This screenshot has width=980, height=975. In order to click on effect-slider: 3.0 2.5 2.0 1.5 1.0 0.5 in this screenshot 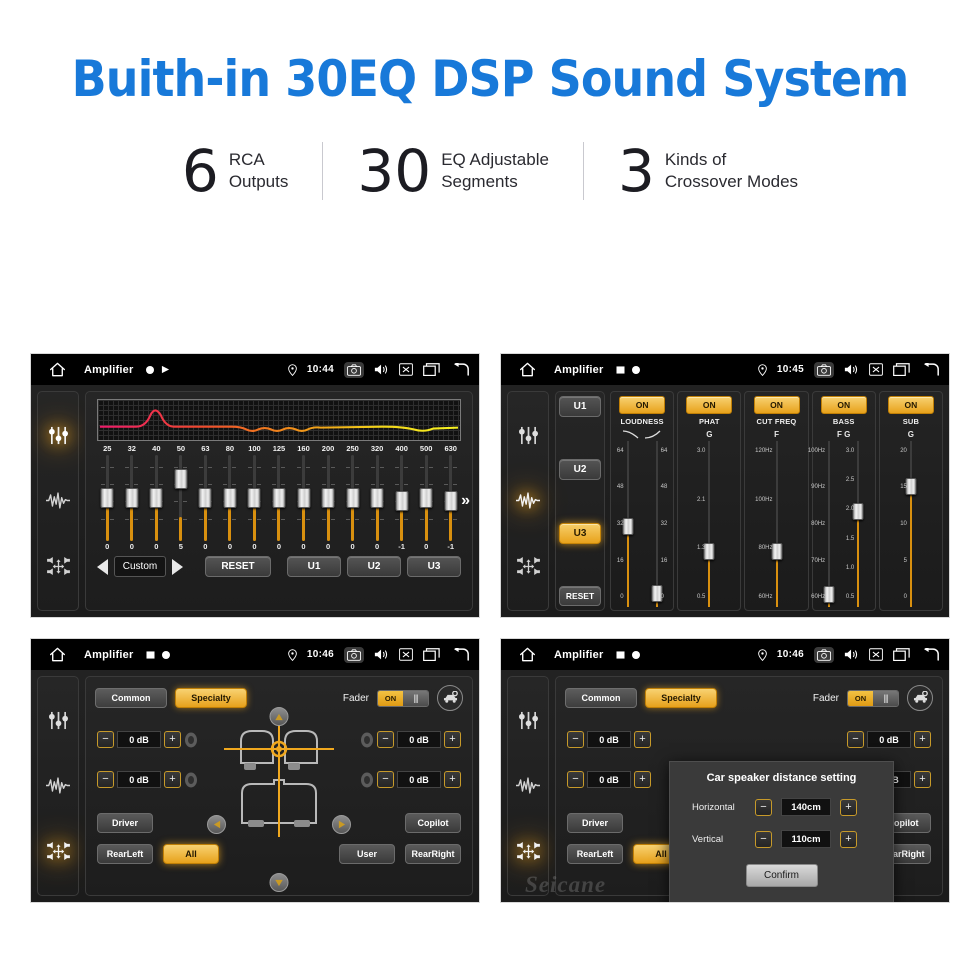, I will do `click(858, 524)`.